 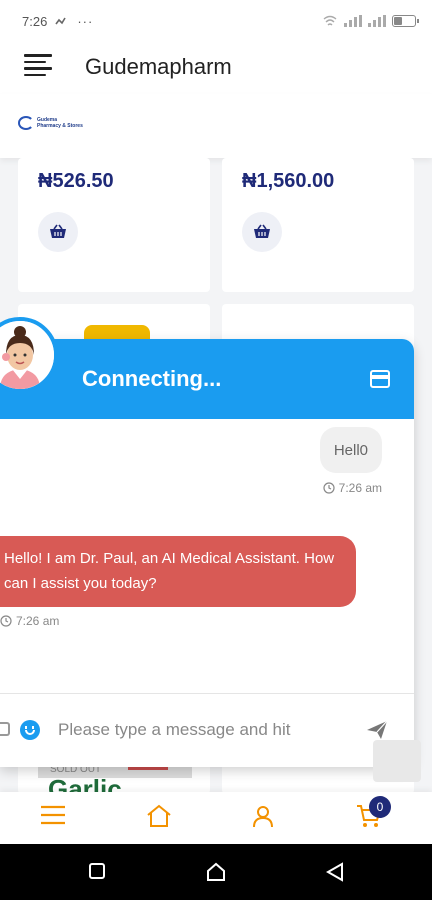 I want to click on logo-line2: Pharmacy & Stores, so click(x=60, y=126).